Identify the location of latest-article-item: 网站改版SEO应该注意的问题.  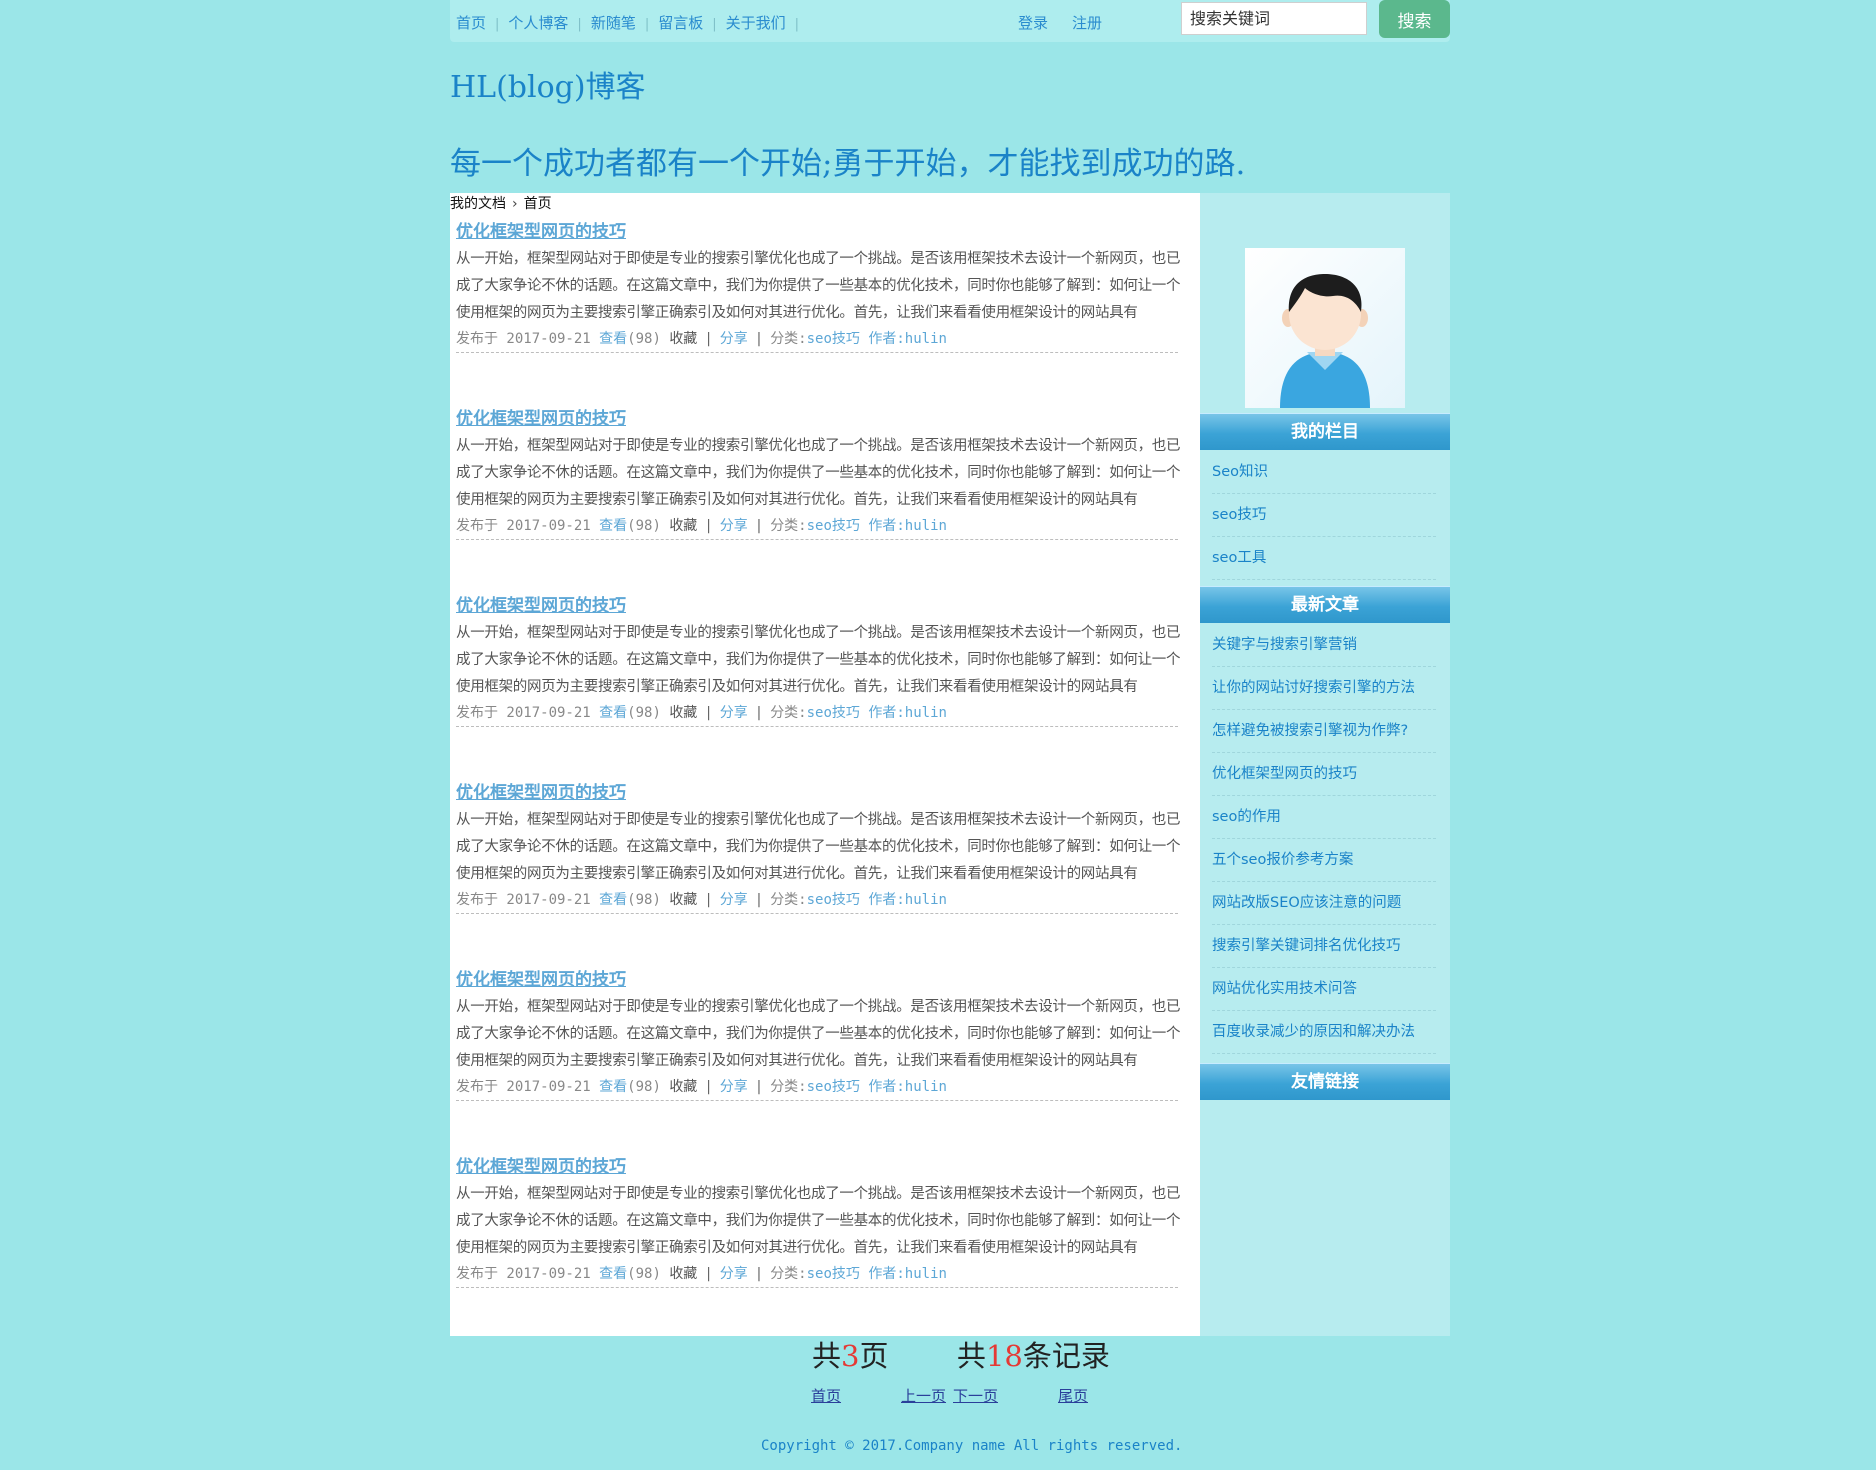
(1324, 903).